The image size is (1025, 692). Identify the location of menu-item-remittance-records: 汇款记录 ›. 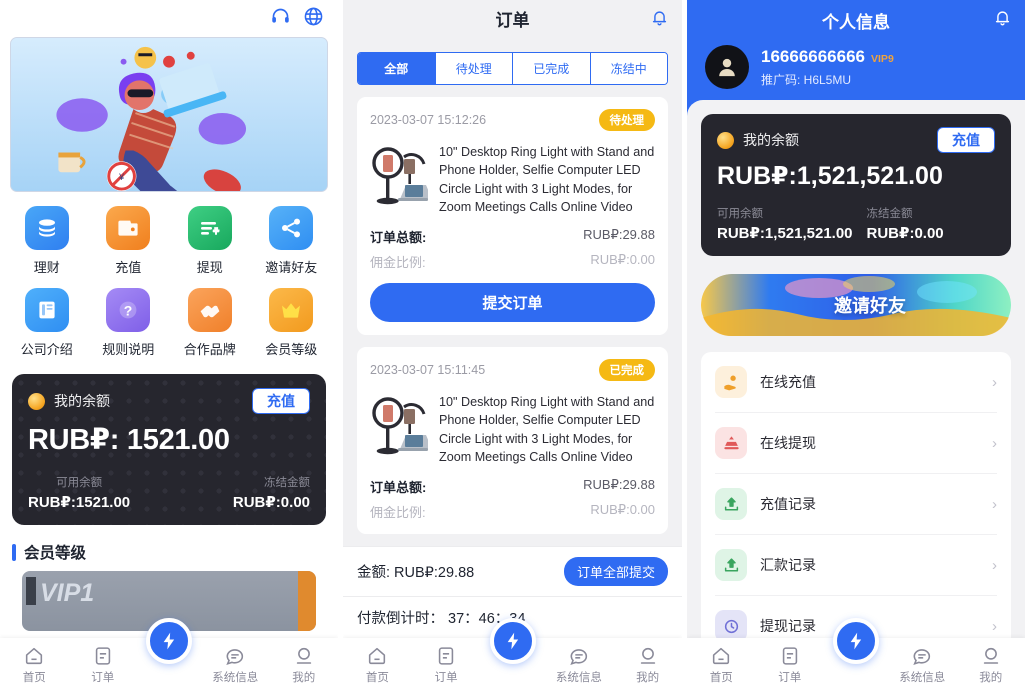
(856, 565).